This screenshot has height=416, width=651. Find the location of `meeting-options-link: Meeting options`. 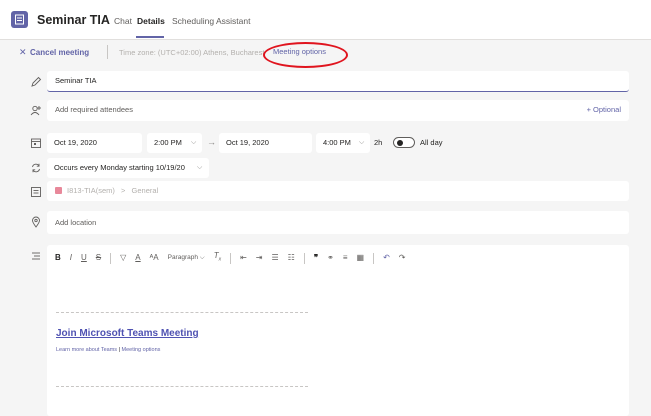

meeting-options-link: Meeting options is located at coordinates (141, 350).